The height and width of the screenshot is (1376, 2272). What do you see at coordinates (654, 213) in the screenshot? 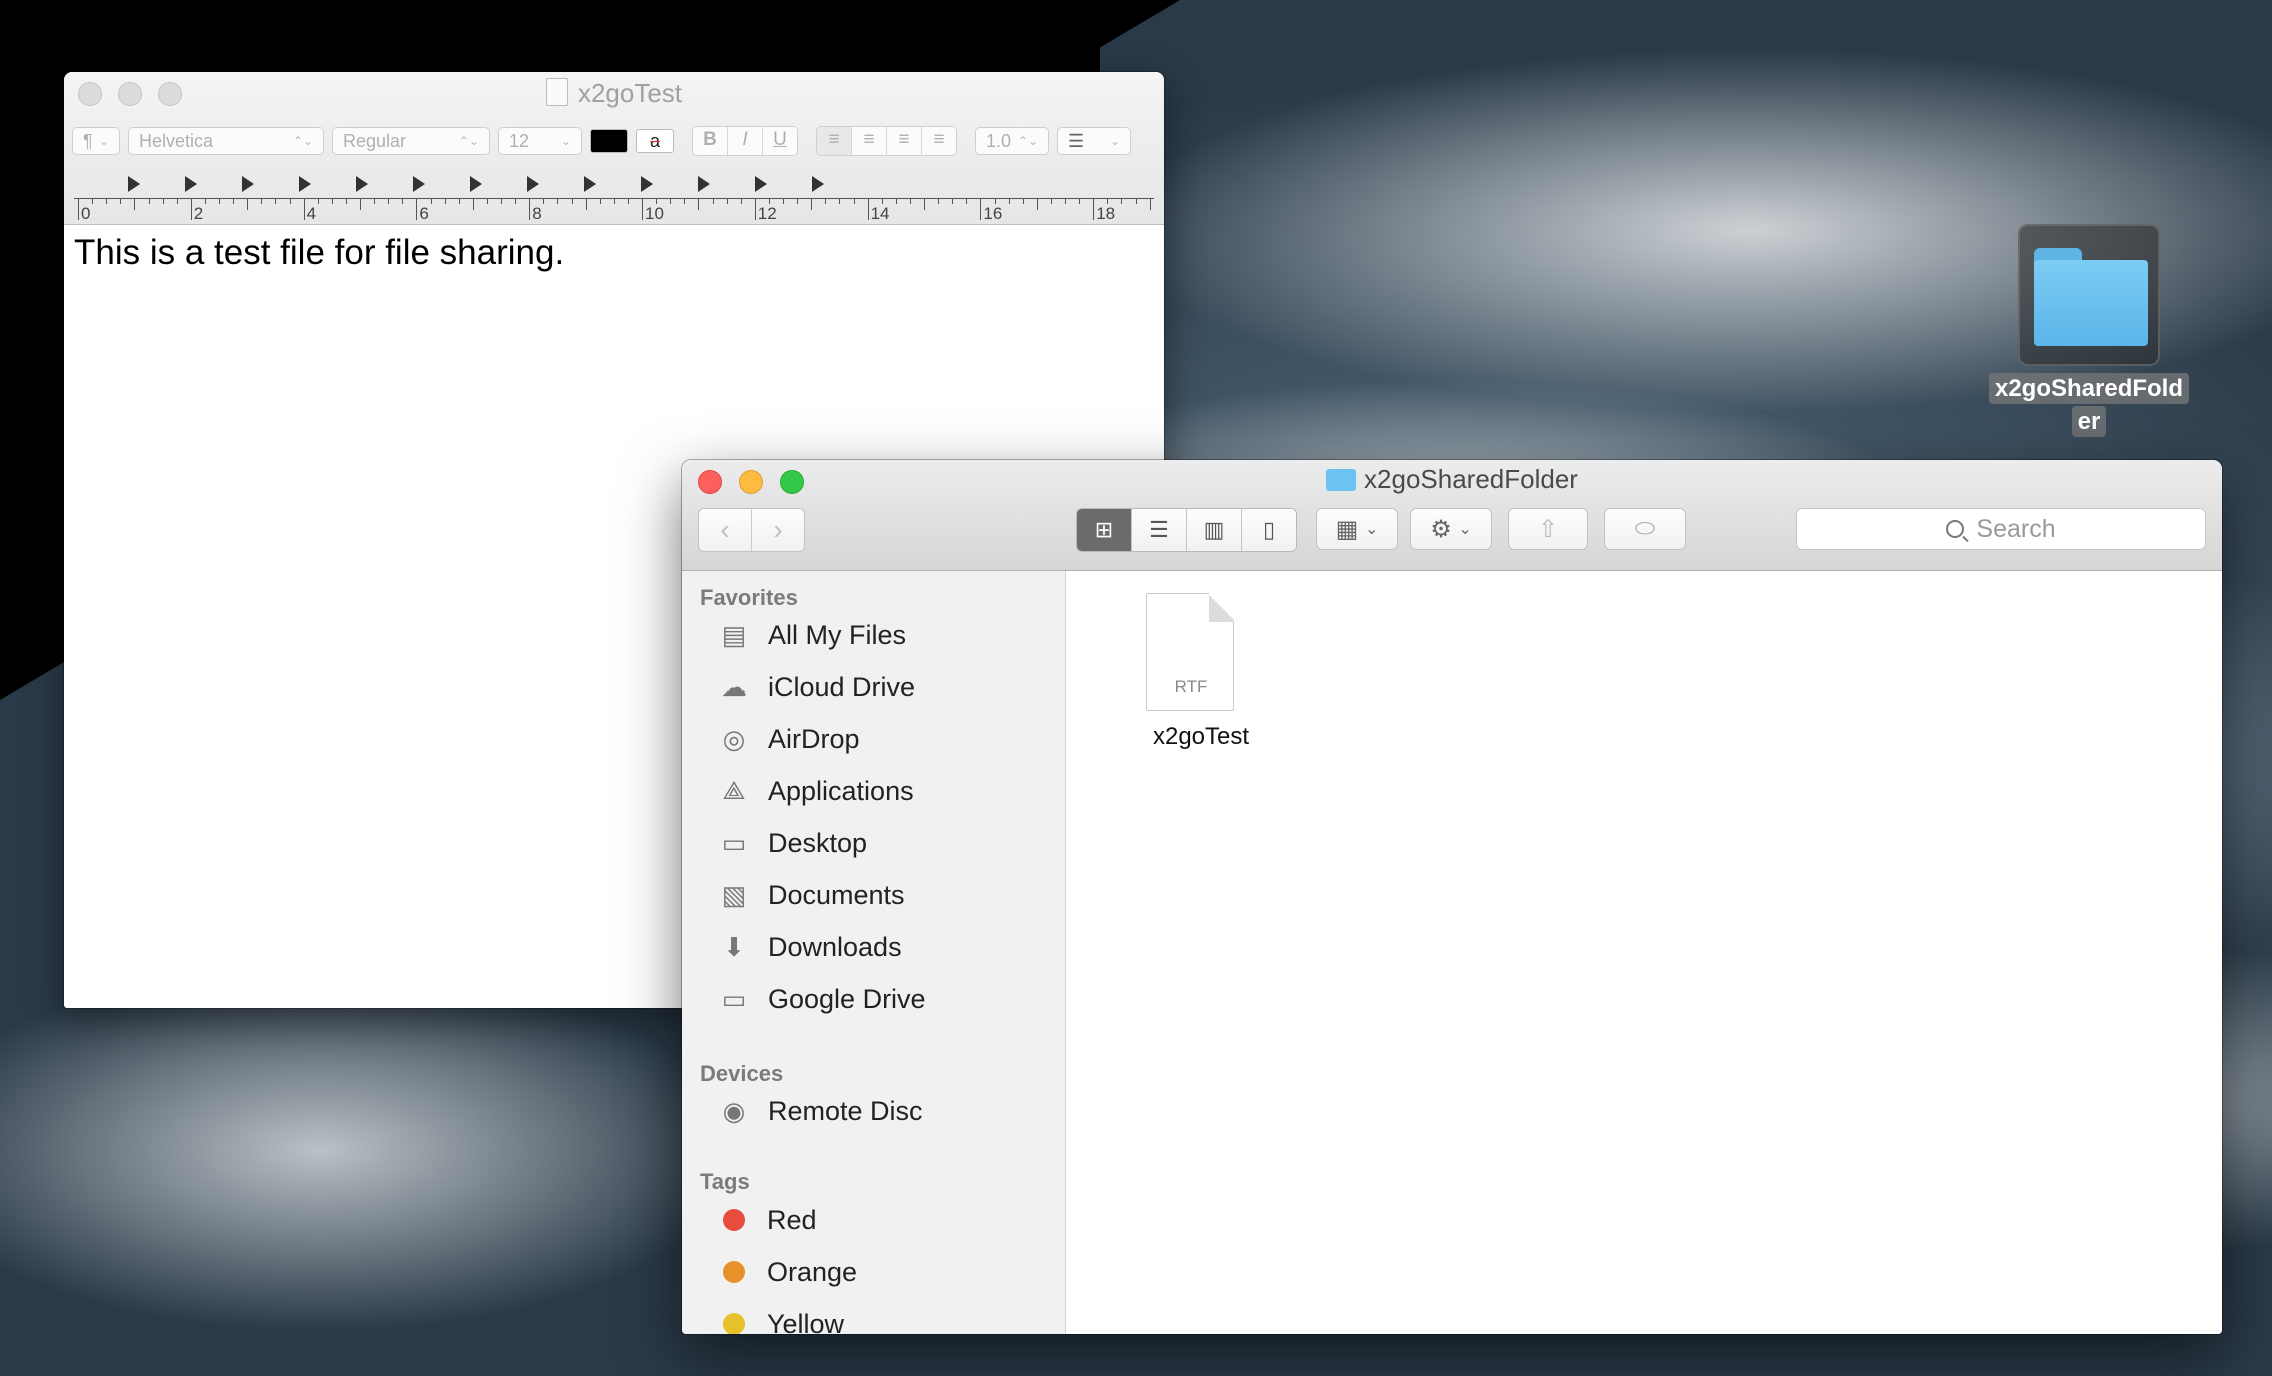
I see `ruler-number: 10` at bounding box center [654, 213].